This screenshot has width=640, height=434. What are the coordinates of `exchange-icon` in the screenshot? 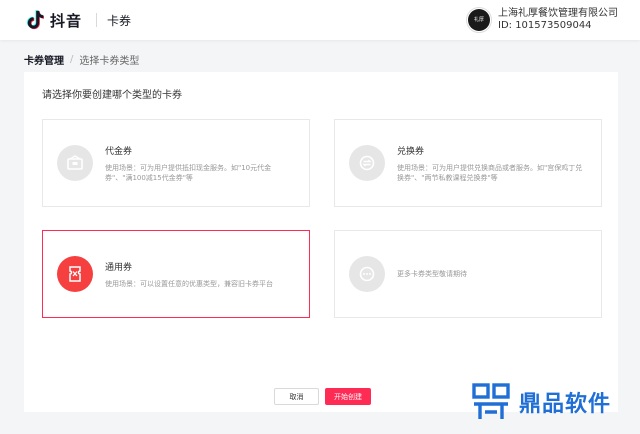 It's located at (367, 163).